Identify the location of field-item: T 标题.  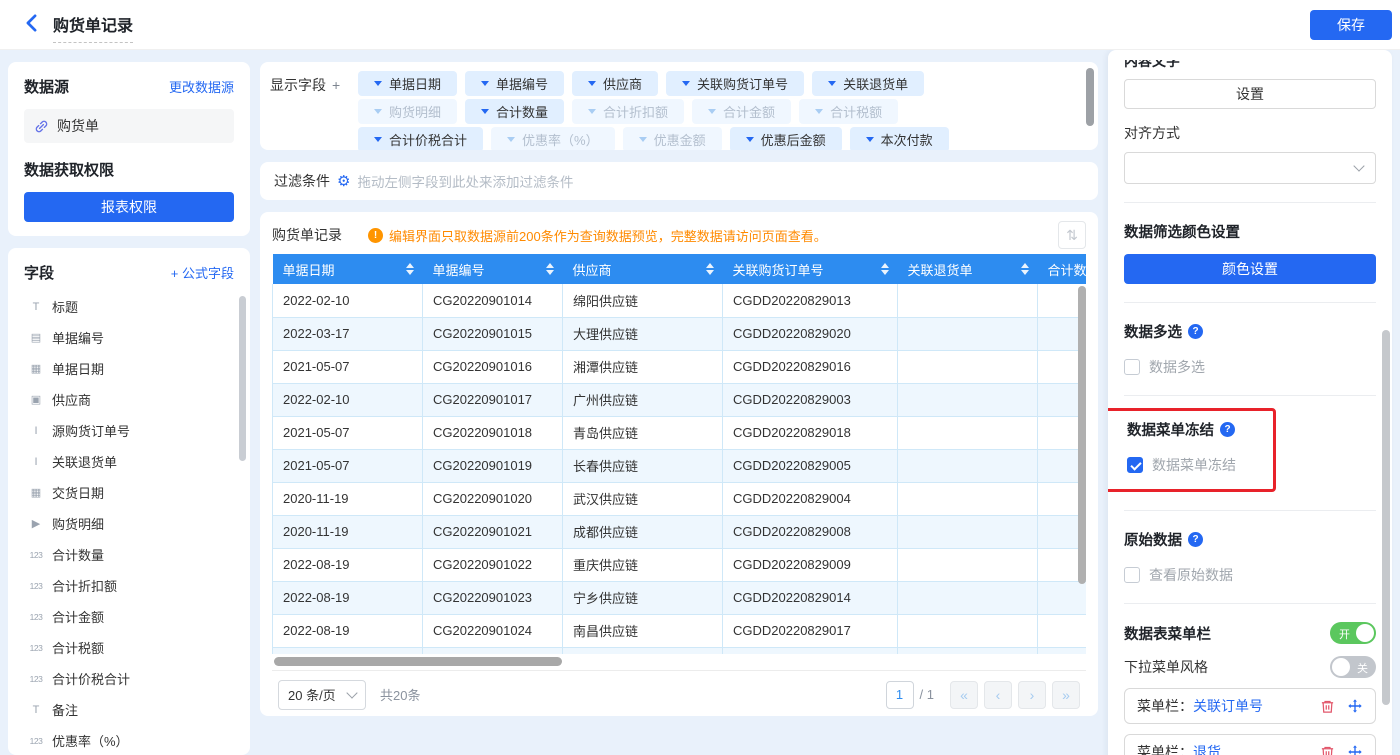
(129, 306).